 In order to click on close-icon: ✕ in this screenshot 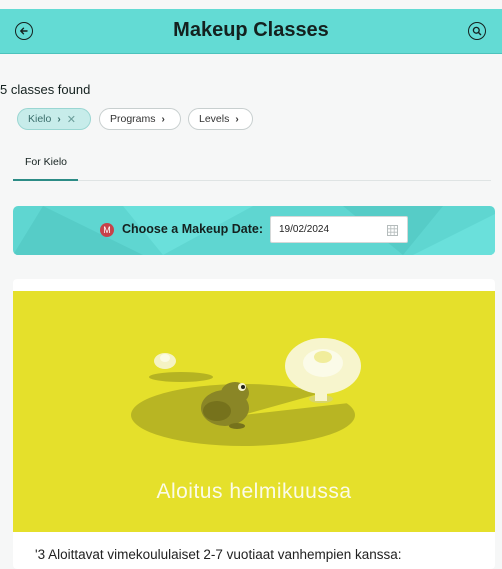, I will do `click(71, 119)`.